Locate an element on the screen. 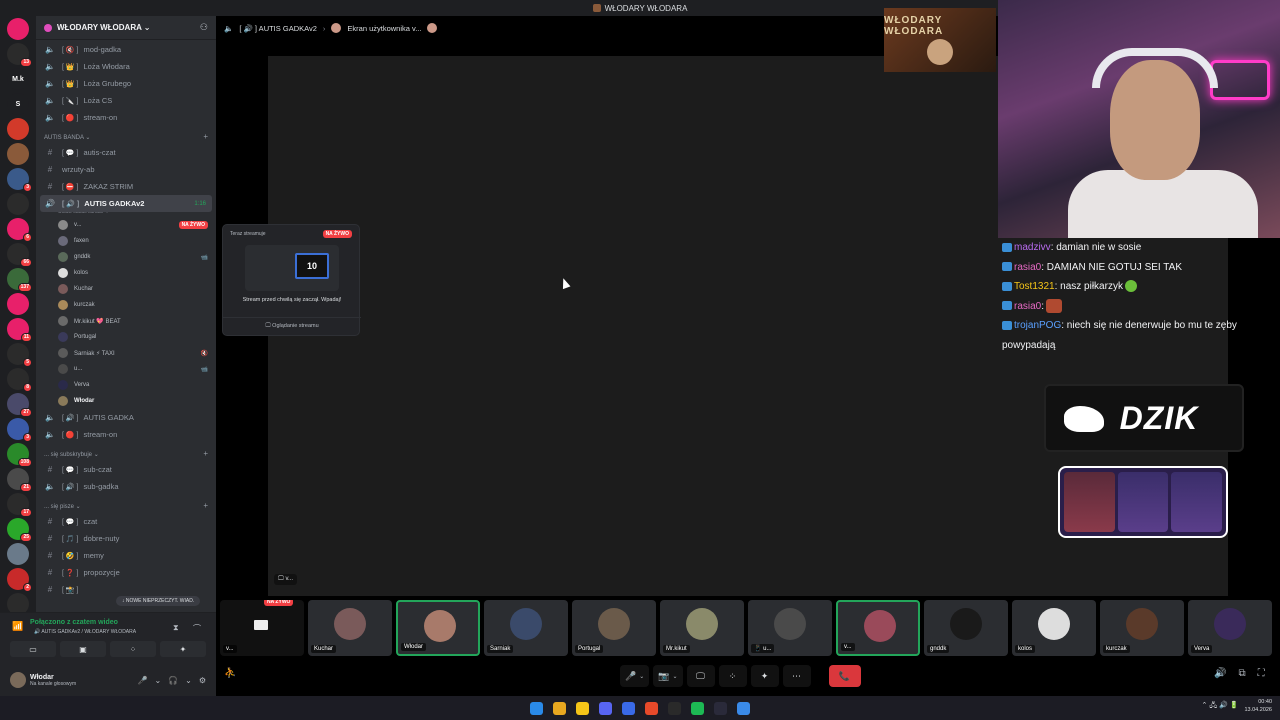 This screenshot has height=720, width=1280. watch-stream-button: 🖵 Oglądanie streamu is located at coordinates (292, 323).